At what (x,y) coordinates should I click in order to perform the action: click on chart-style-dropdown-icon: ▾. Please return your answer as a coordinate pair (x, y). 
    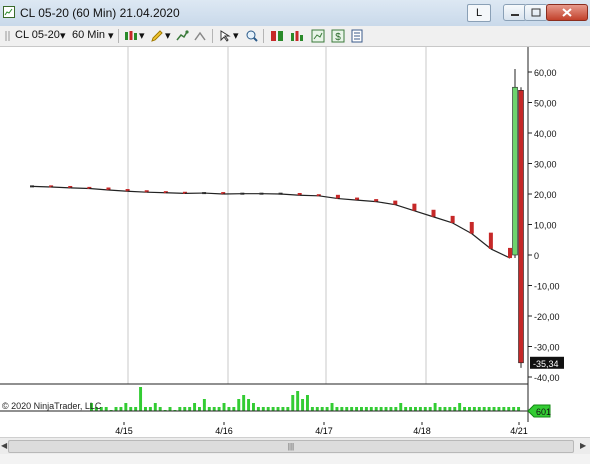
    Looking at the image, I should click on (142, 35).